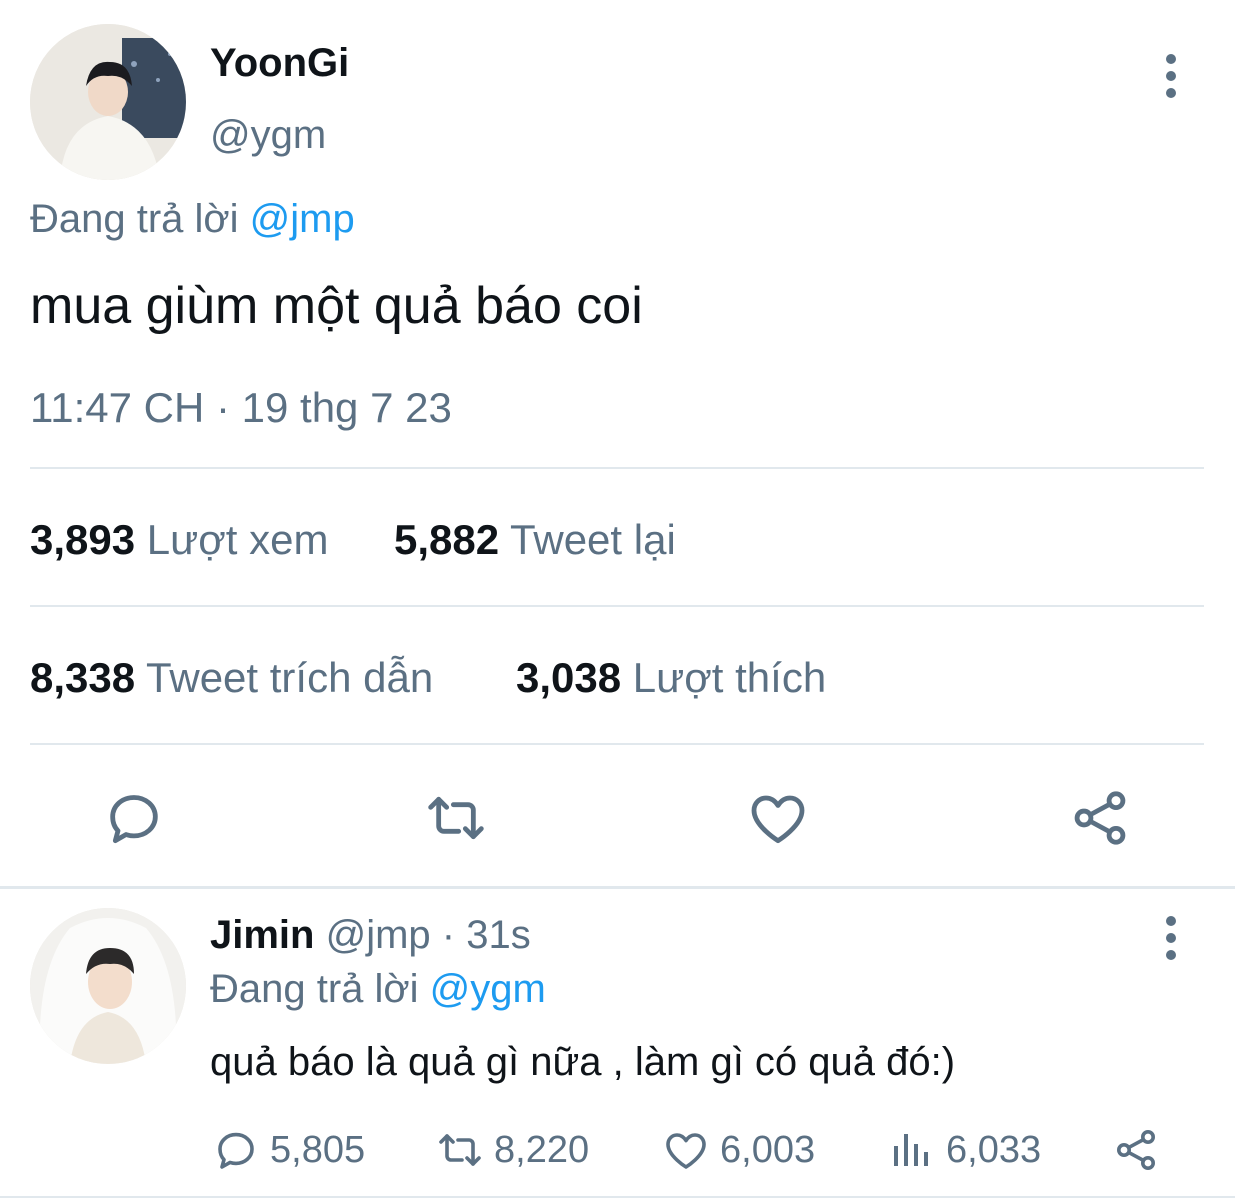 The image size is (1235, 1200). I want to click on replying-to-handle: @jmp, so click(302, 219).